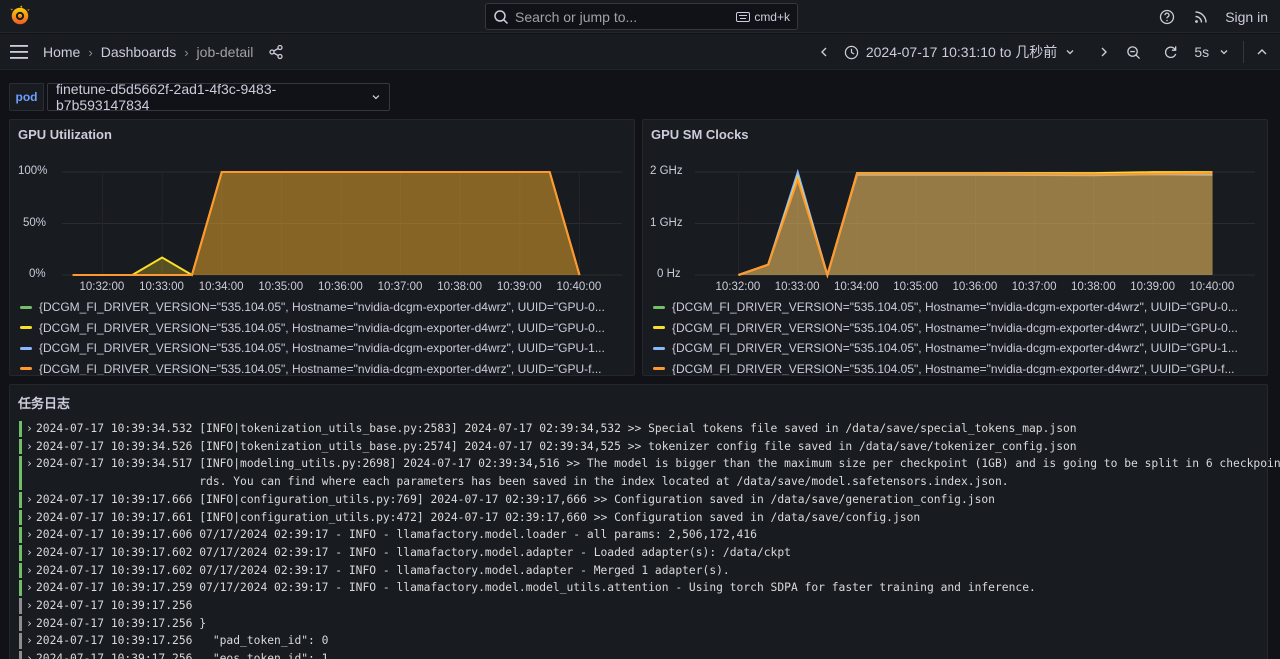  I want to click on chevron-right-icon: ›, so click(90, 52).